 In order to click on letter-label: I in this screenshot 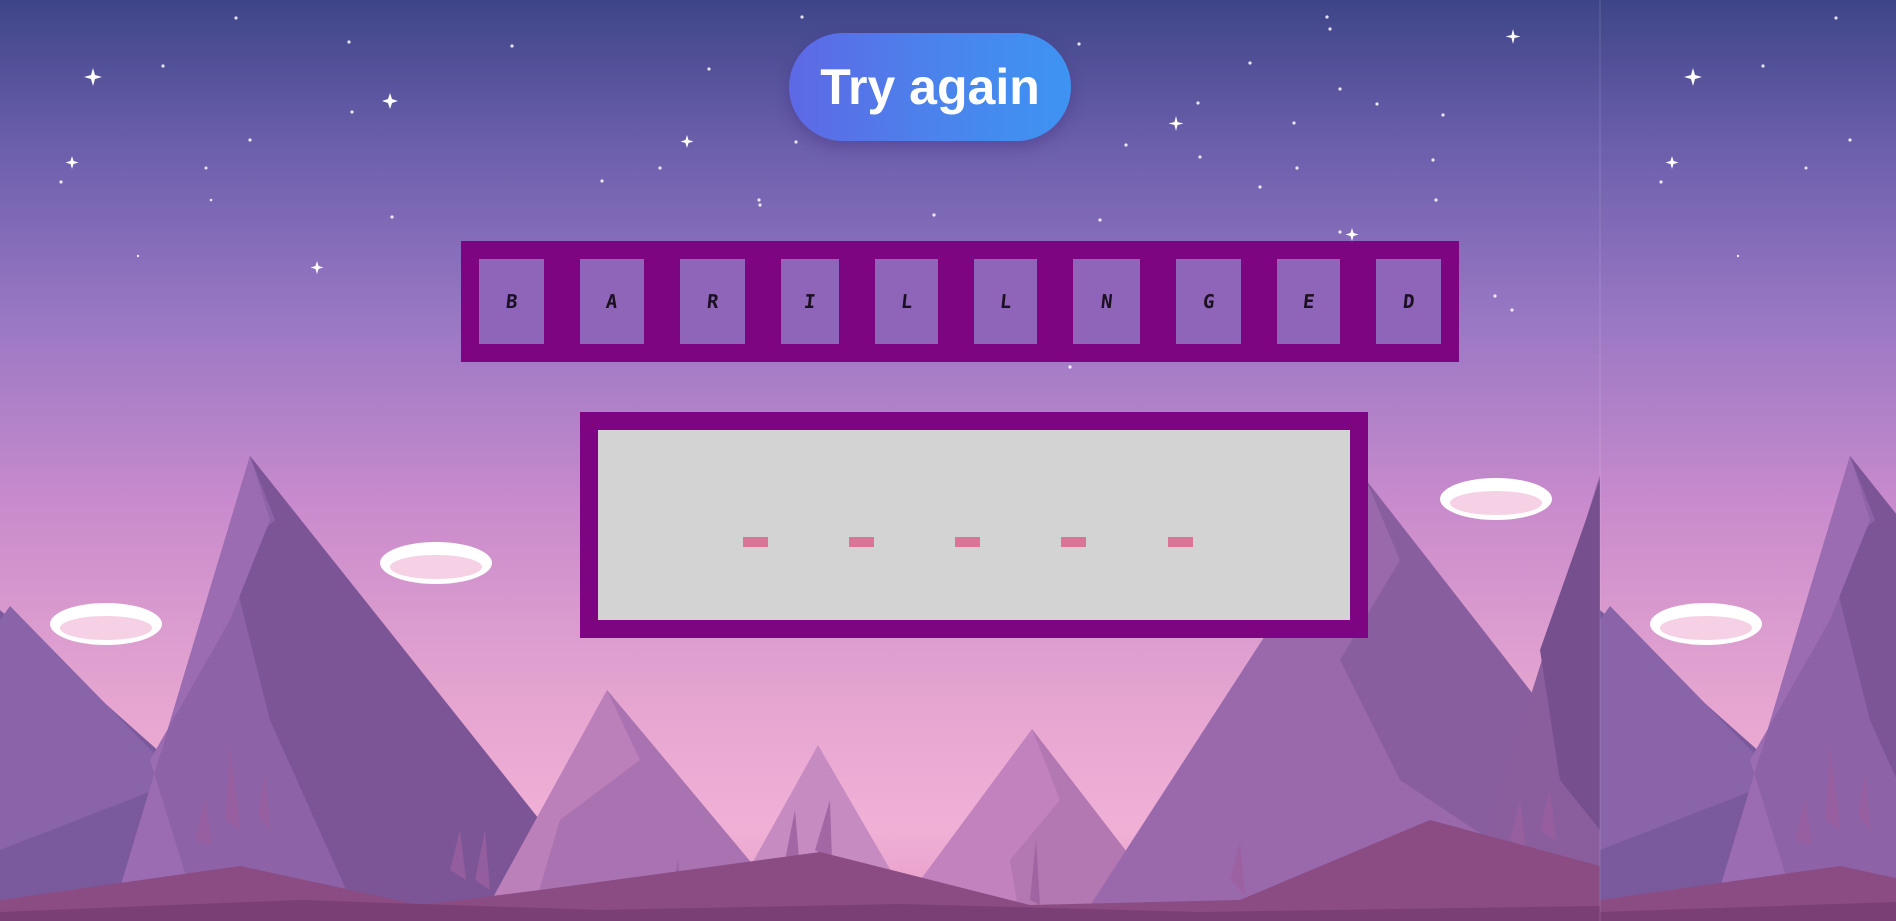, I will do `click(810, 301)`.